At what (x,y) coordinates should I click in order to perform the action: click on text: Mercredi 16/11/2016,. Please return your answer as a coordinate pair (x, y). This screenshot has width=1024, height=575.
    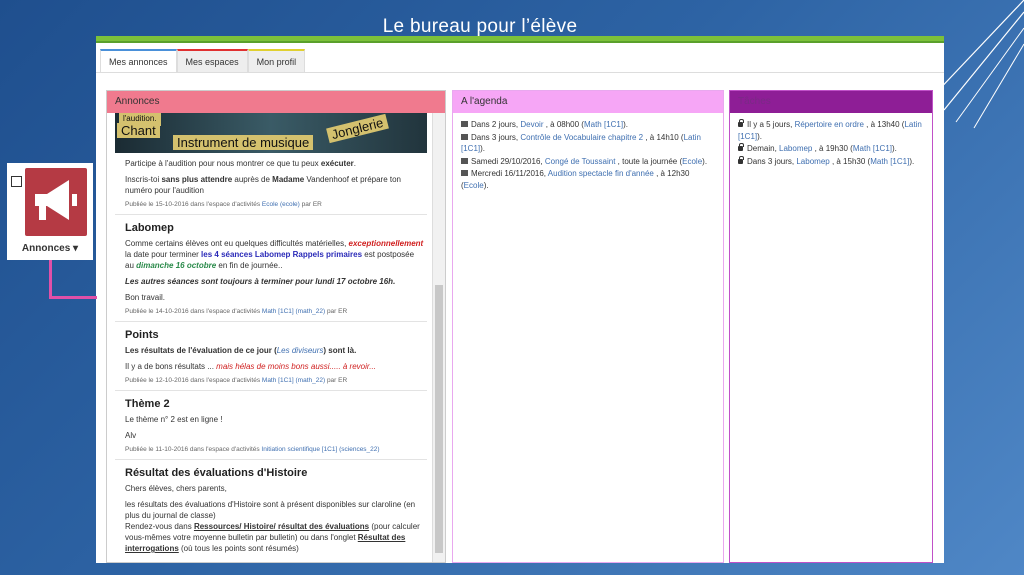
    Looking at the image, I should click on (509, 173).